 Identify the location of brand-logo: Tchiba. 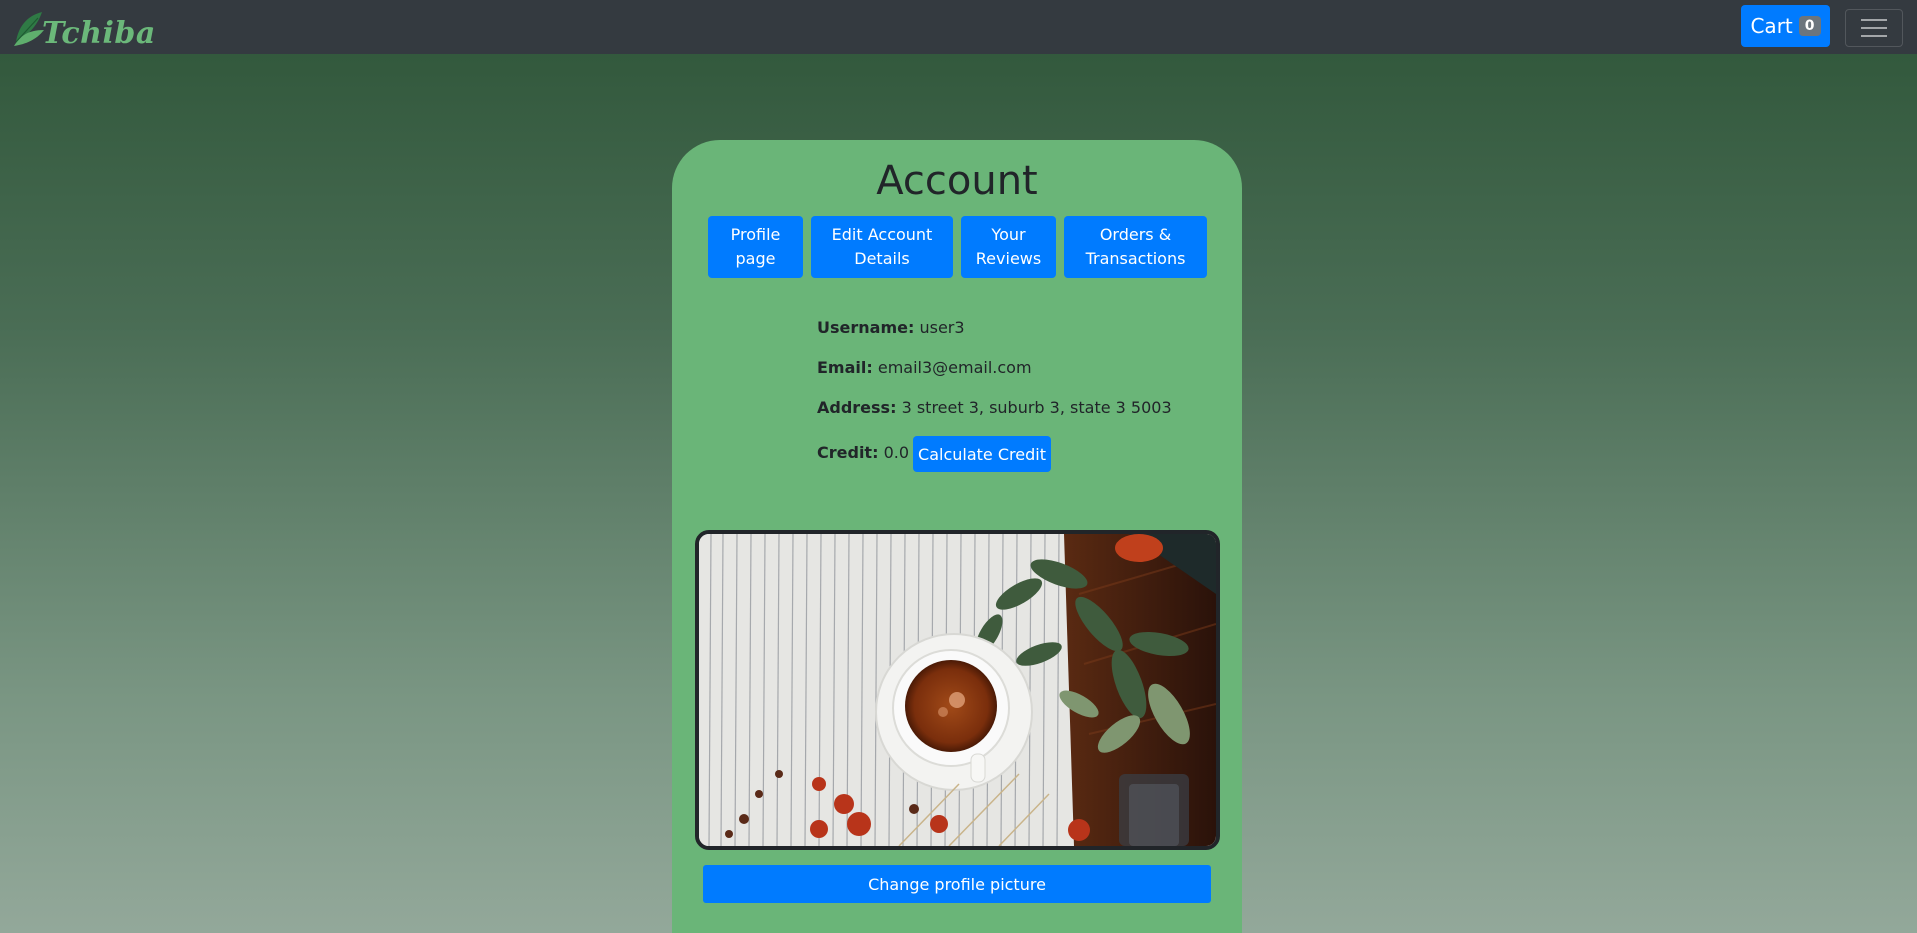
(84, 28).